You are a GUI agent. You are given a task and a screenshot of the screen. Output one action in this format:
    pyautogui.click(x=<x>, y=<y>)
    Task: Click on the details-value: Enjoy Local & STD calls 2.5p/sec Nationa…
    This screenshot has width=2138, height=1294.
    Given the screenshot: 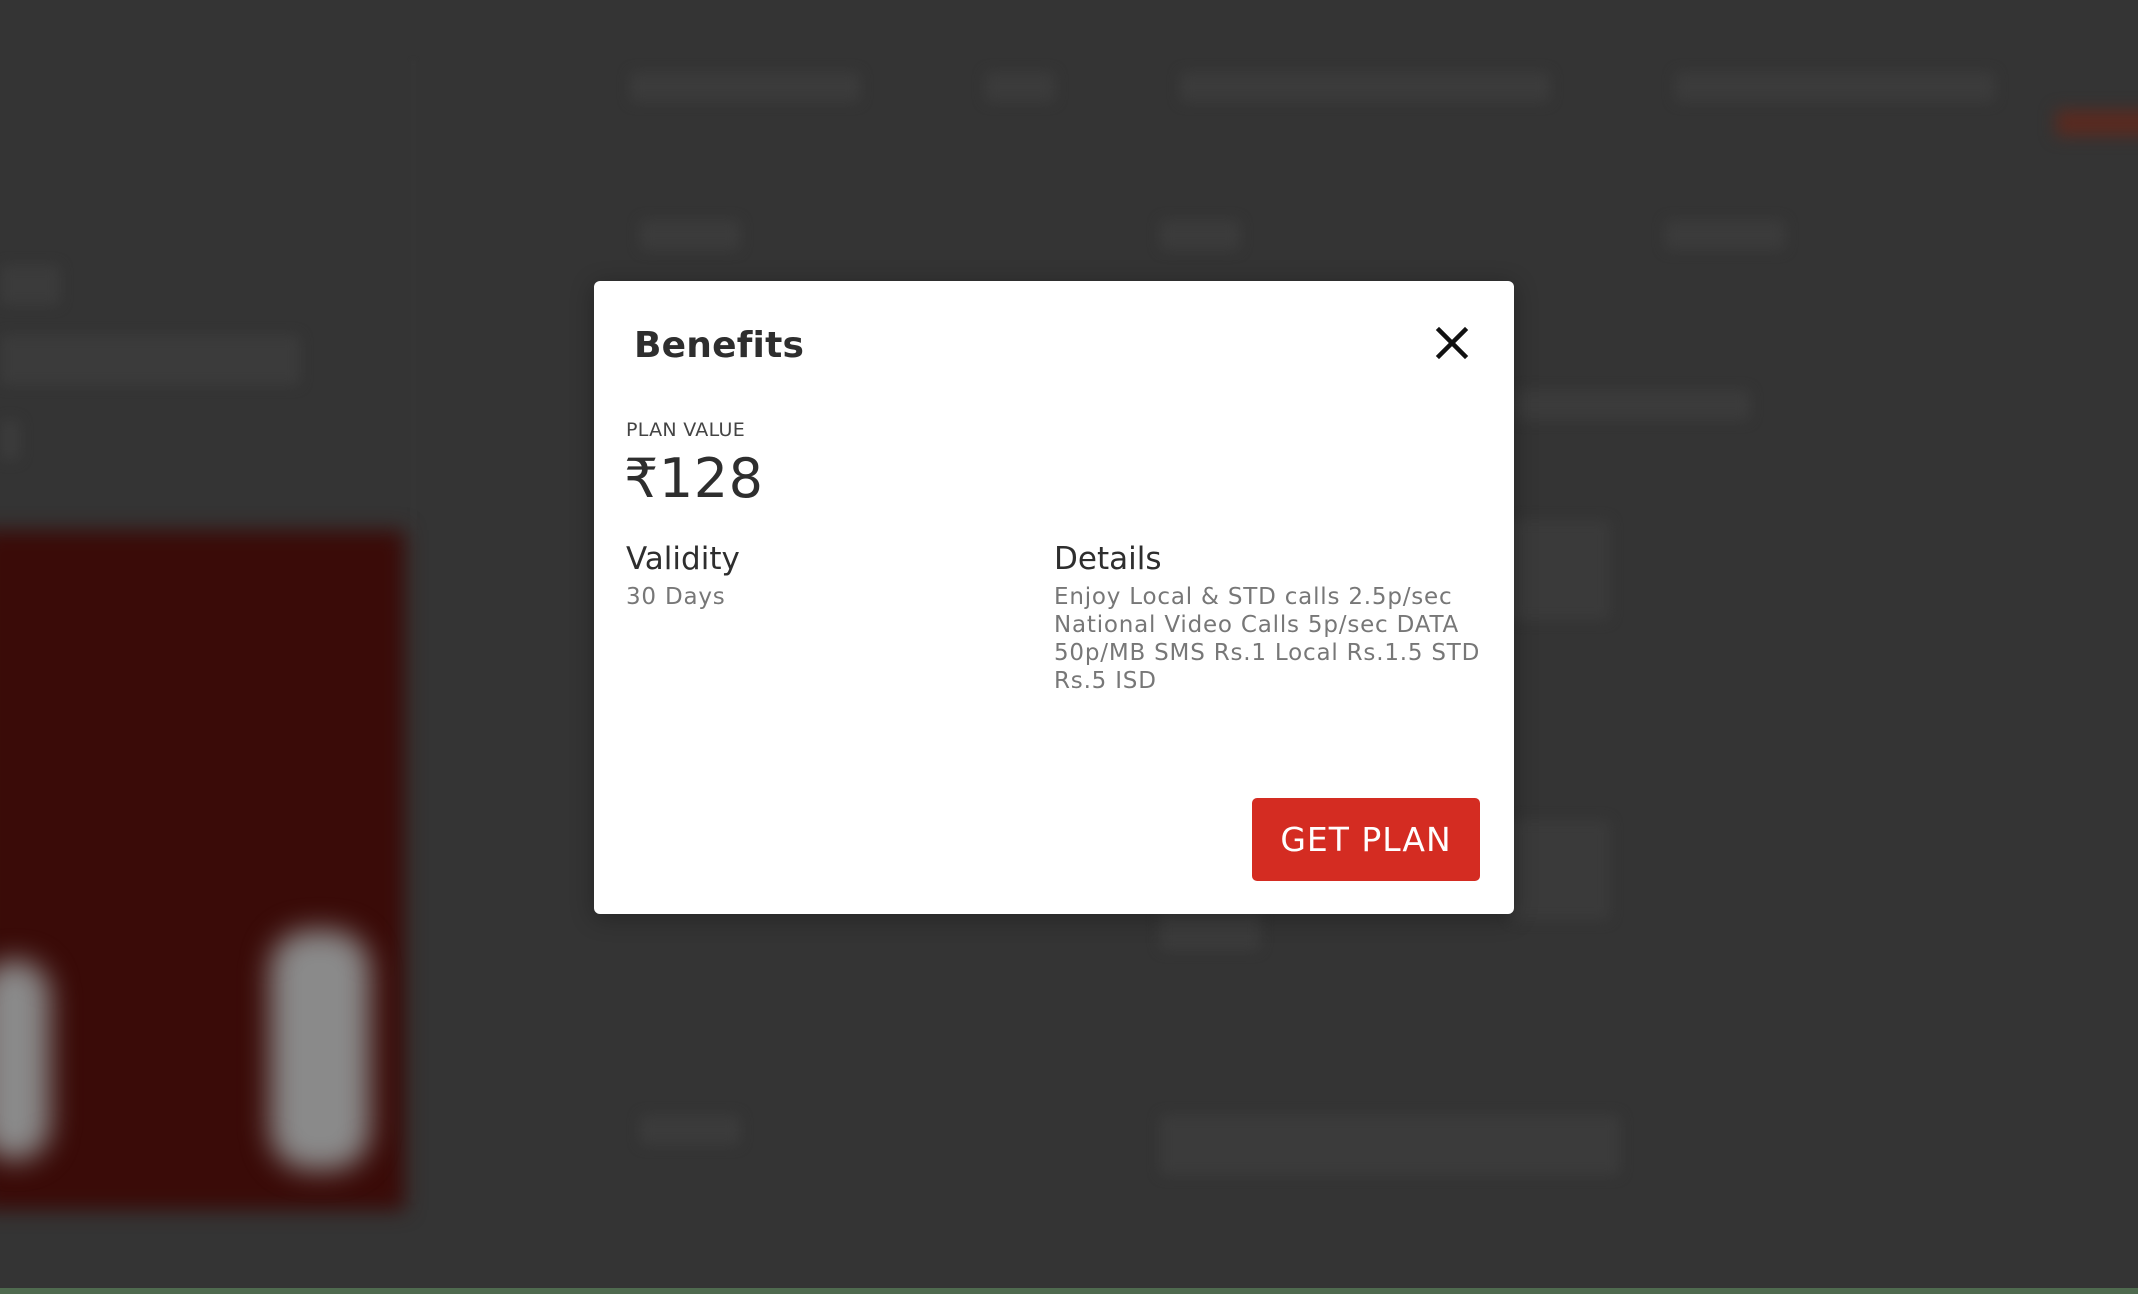 What is the action you would take?
    pyautogui.click(x=1267, y=639)
    